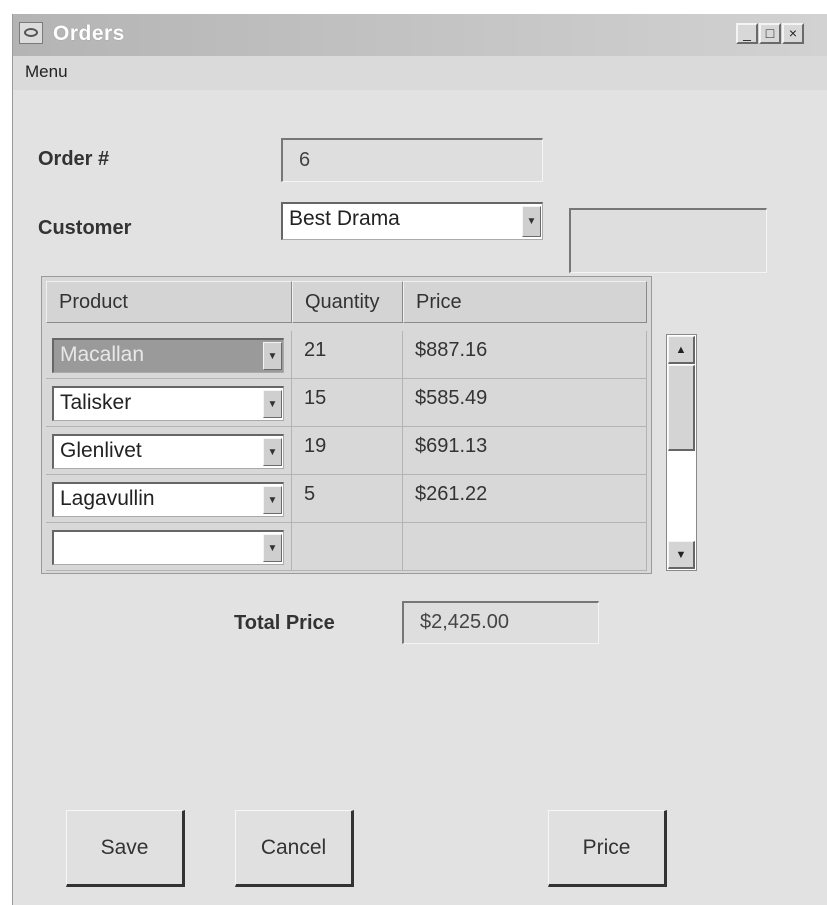 This screenshot has height=905, width=827. I want to click on product-select: Macallan ▼, so click(168, 355).